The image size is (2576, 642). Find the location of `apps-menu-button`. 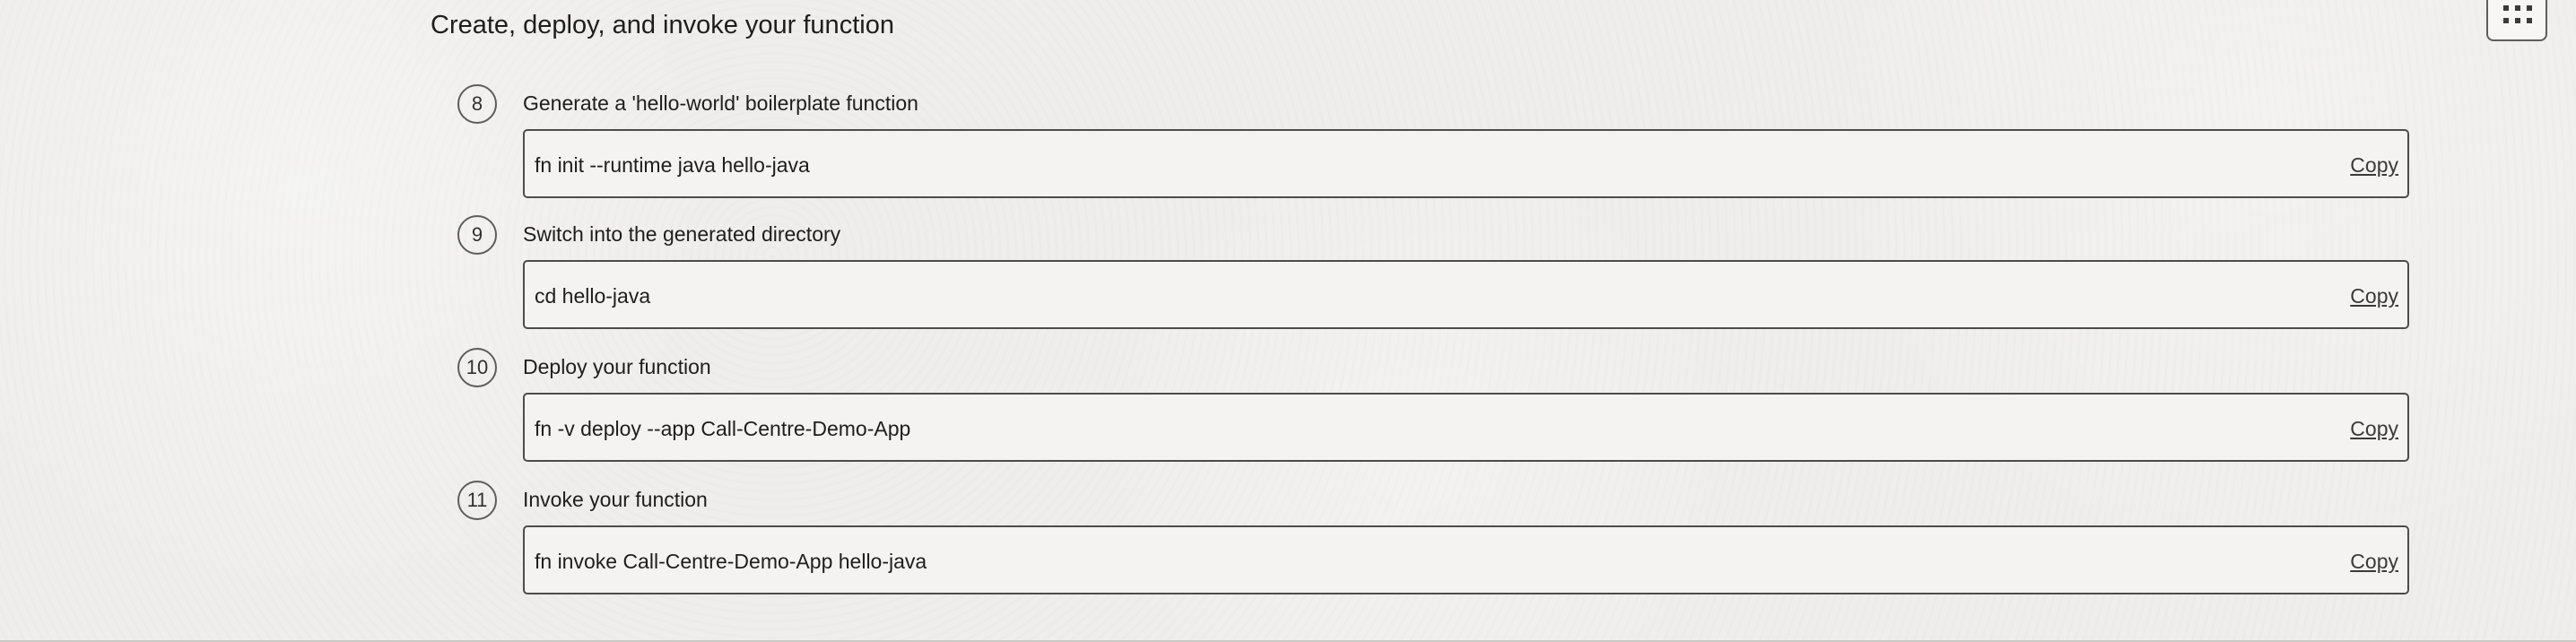

apps-menu-button is located at coordinates (2516, 20).